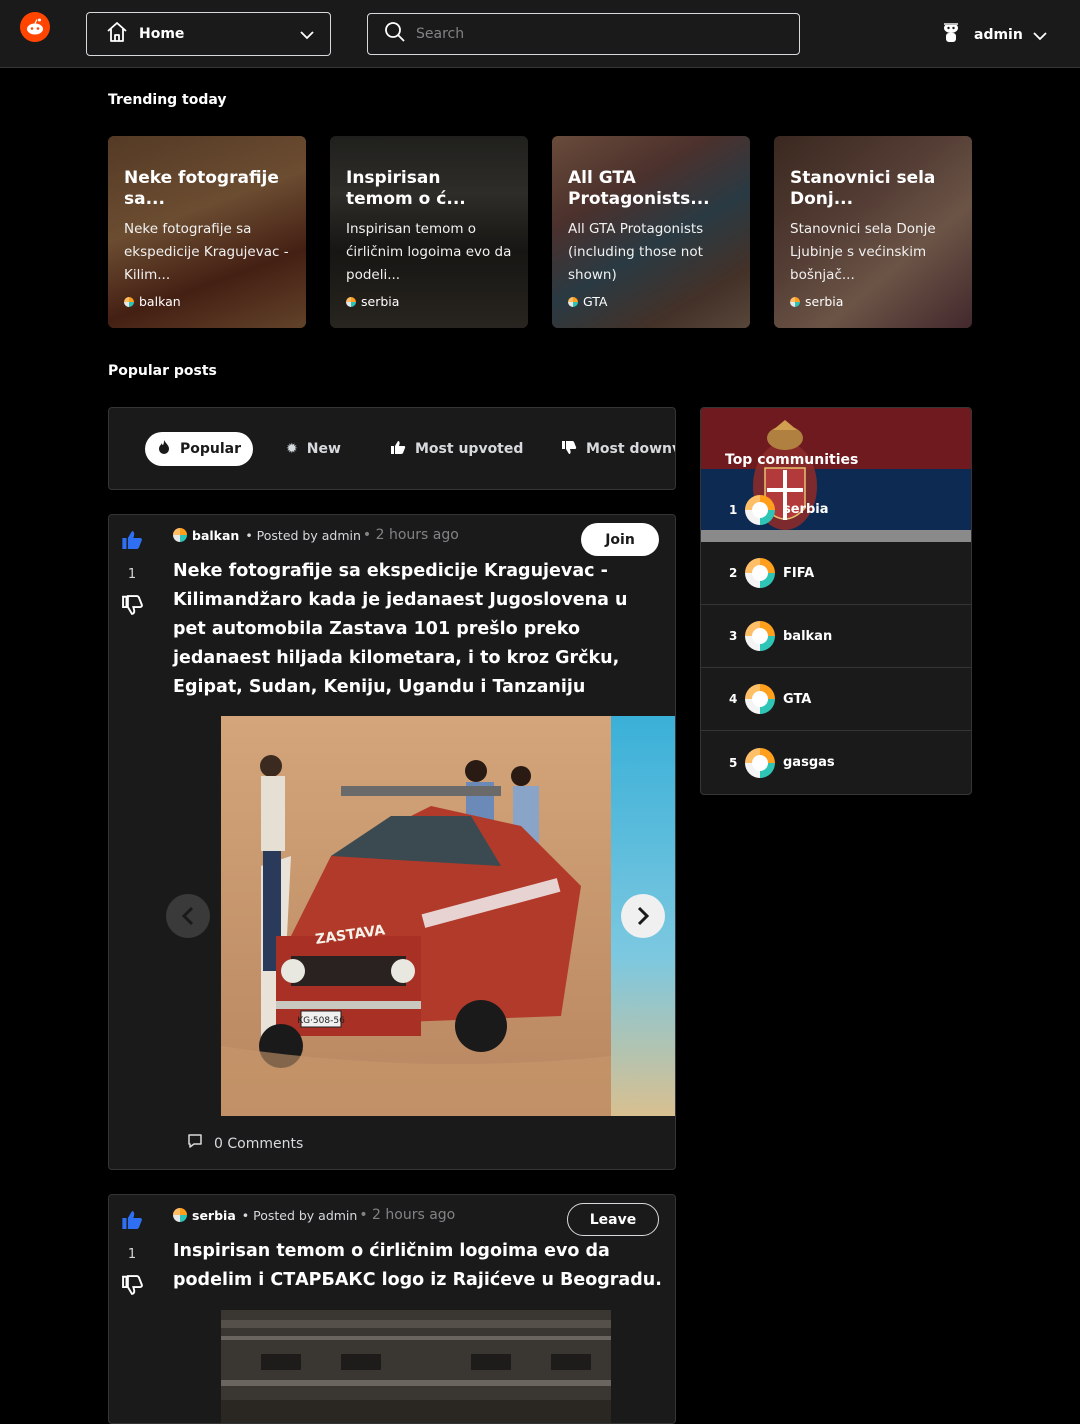  What do you see at coordinates (162, 371) in the screenshot?
I see `popular-title: Popular posts` at bounding box center [162, 371].